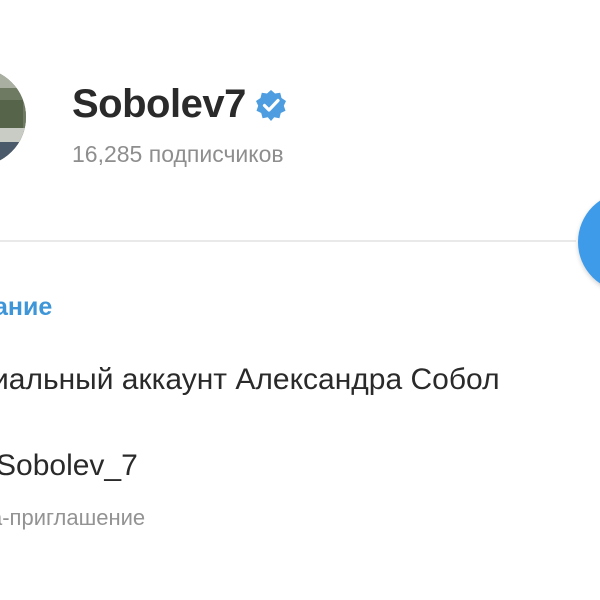  Describe the element at coordinates (288, 241) in the screenshot. I see `header-divider` at that location.